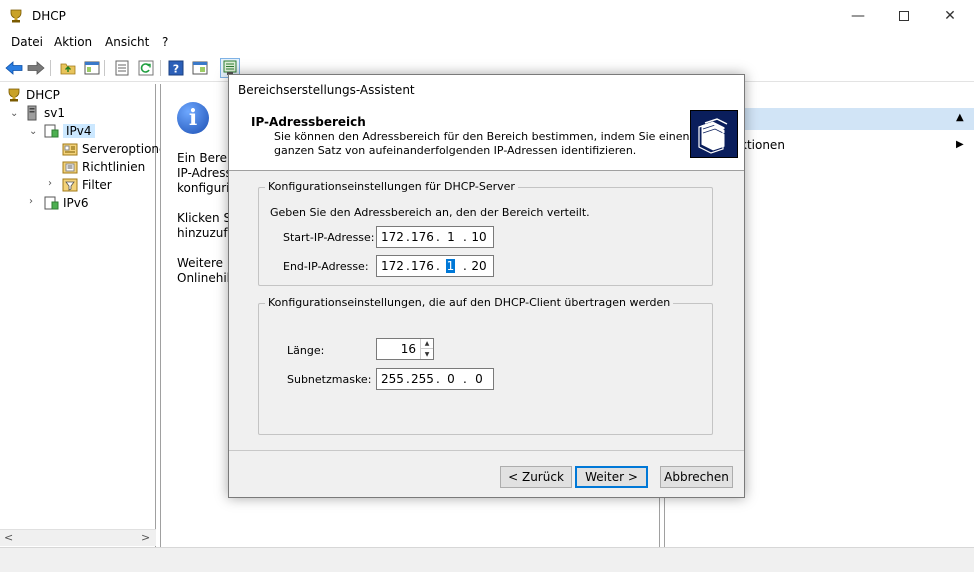 Image resolution: width=974 pixels, height=572 pixels. Describe the element at coordinates (762, 145) in the screenshot. I see `actions-more-link: ktionen` at that location.